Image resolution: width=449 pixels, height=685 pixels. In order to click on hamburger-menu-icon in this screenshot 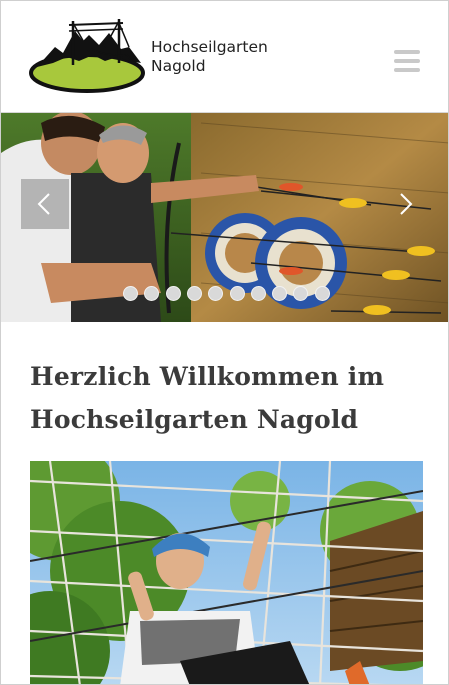, I will do `click(407, 61)`.